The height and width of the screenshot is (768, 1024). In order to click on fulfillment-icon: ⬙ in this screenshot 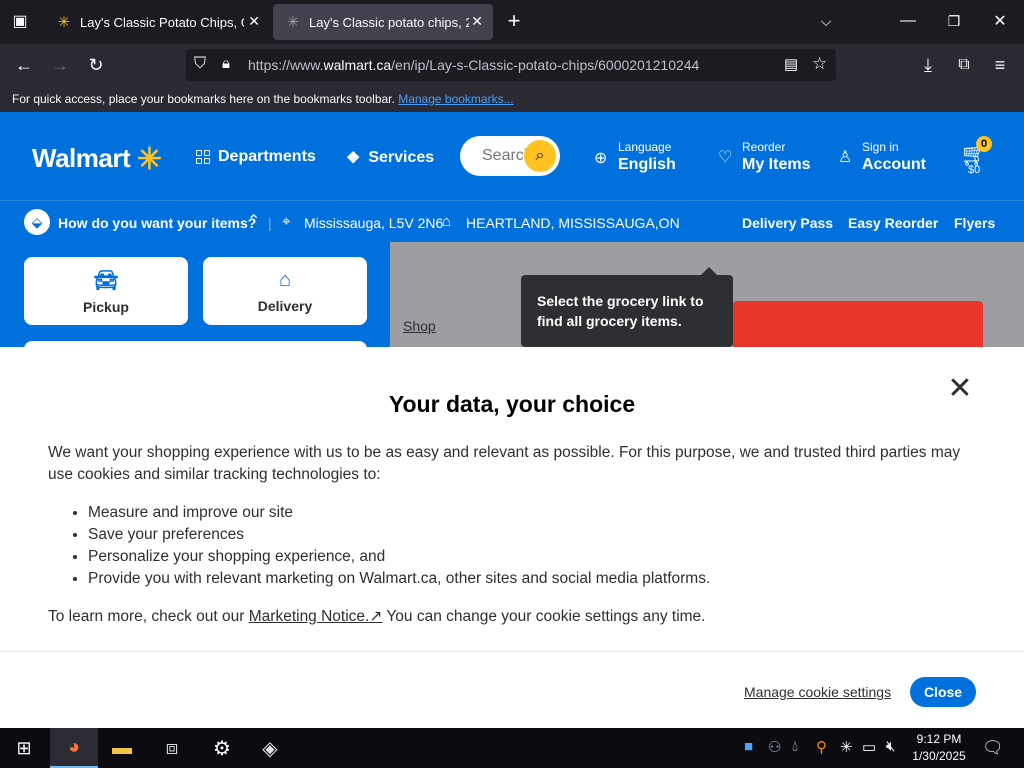, I will do `click(37, 222)`.